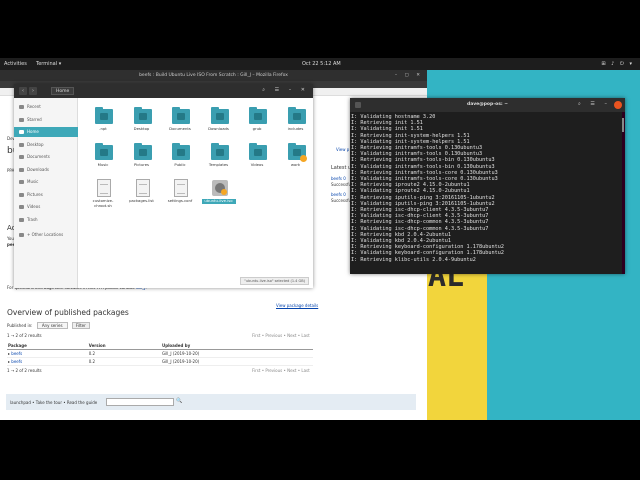 This screenshot has height=480, width=640. I want to click on system-tray: ⊞ ♪ ⏻ ▾, so click(617, 64).